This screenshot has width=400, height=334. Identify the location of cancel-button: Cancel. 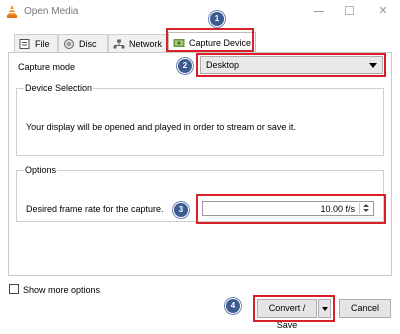
(365, 308).